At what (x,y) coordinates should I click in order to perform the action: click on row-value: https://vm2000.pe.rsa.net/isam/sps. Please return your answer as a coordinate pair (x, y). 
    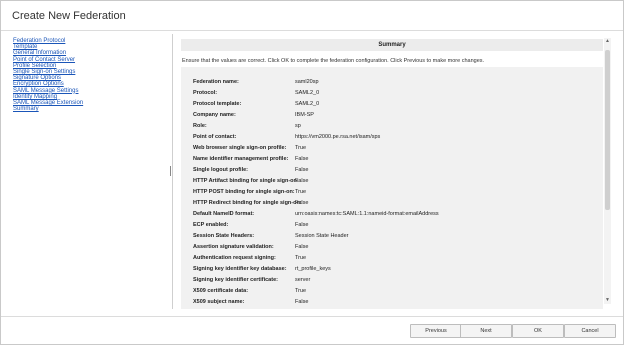
    Looking at the image, I should click on (338, 137).